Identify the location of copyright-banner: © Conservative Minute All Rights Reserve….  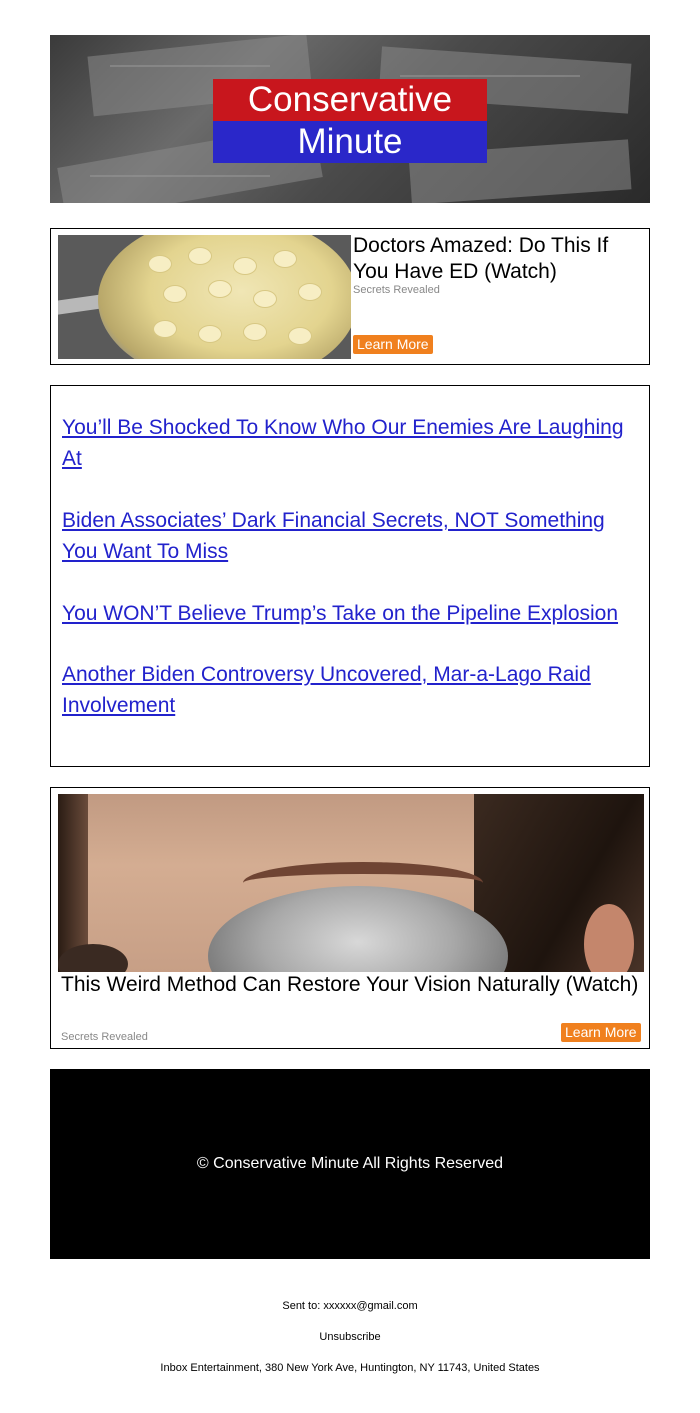
(350, 1164).